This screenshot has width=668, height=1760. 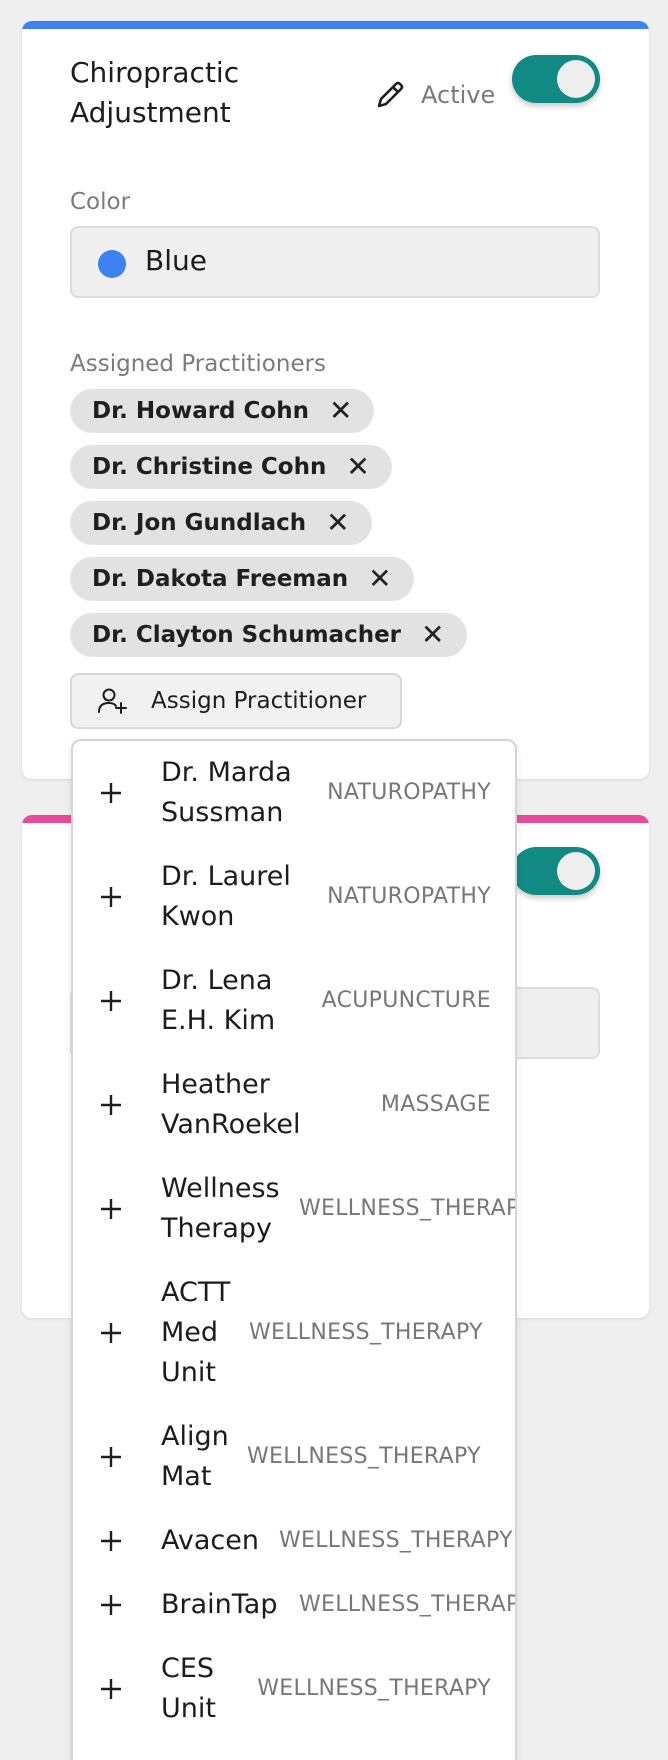 What do you see at coordinates (176, 260) in the screenshot?
I see `color-value: Blue` at bounding box center [176, 260].